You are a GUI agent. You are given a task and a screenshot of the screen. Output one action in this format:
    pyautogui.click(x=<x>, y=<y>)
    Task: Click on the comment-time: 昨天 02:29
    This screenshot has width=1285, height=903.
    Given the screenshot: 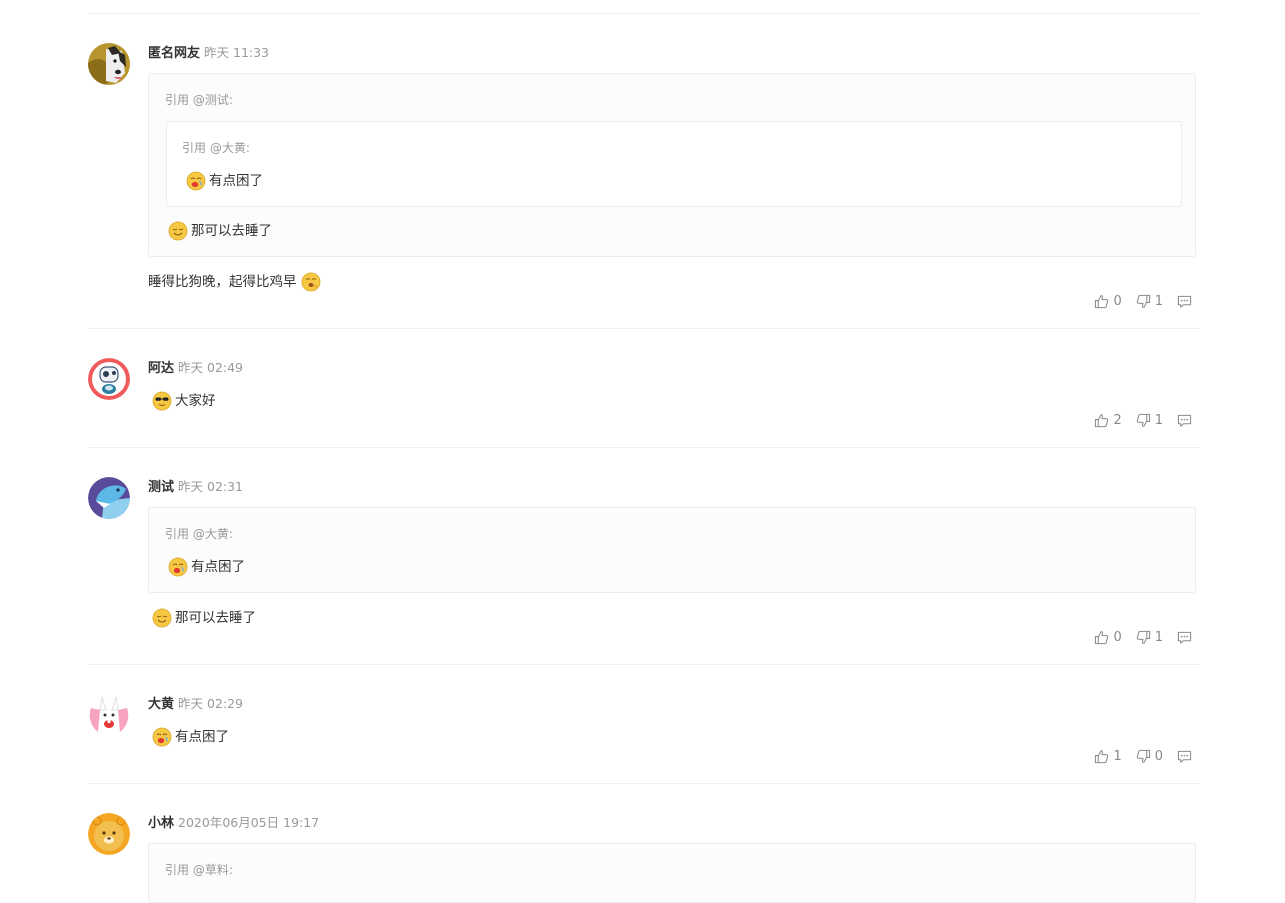 What is the action you would take?
    pyautogui.click(x=211, y=703)
    